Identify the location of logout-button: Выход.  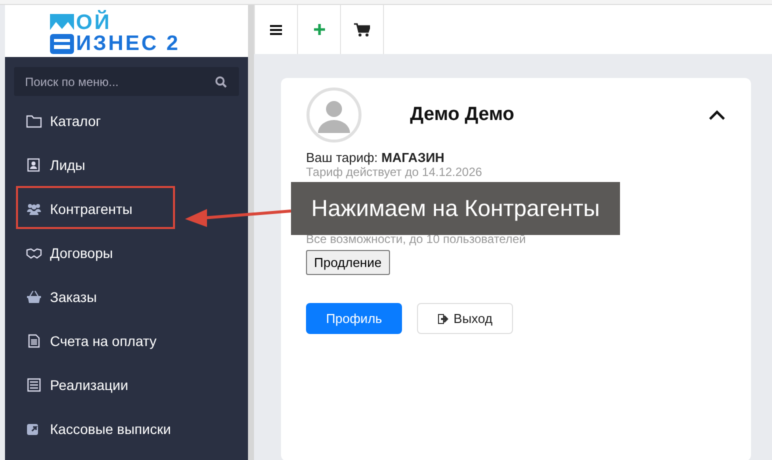
(465, 318).